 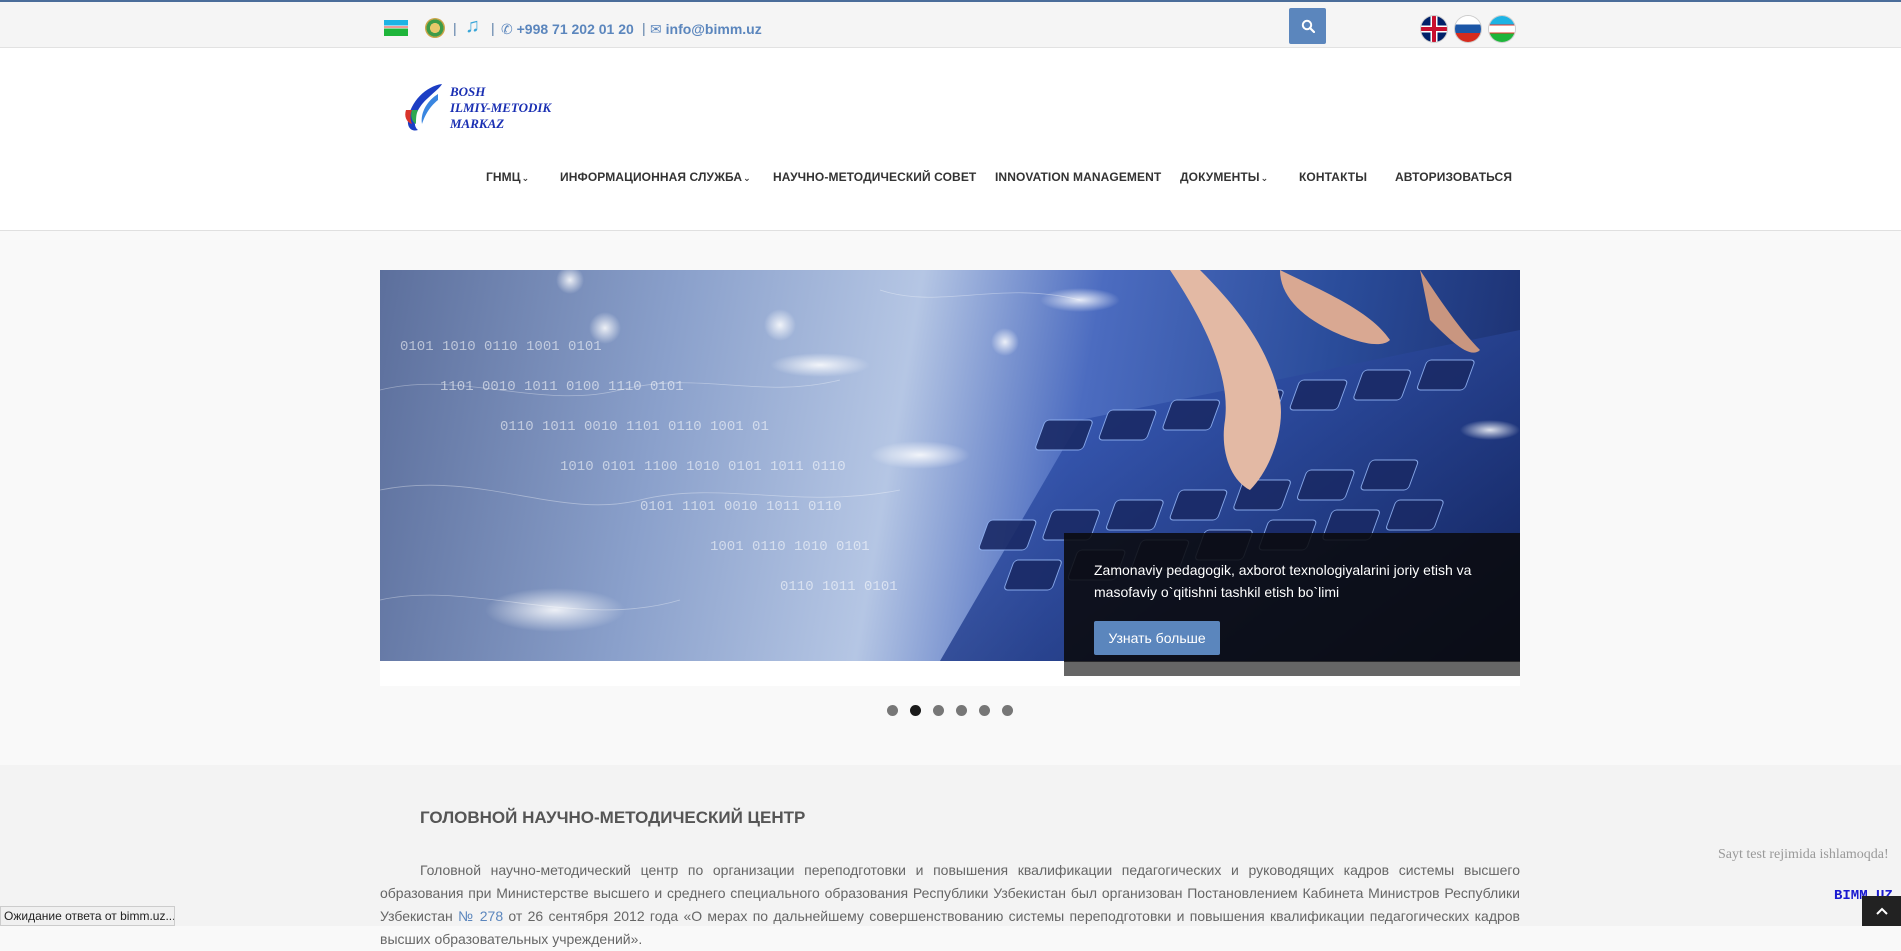 I want to click on state-emblem-icon, so click(x=435, y=28).